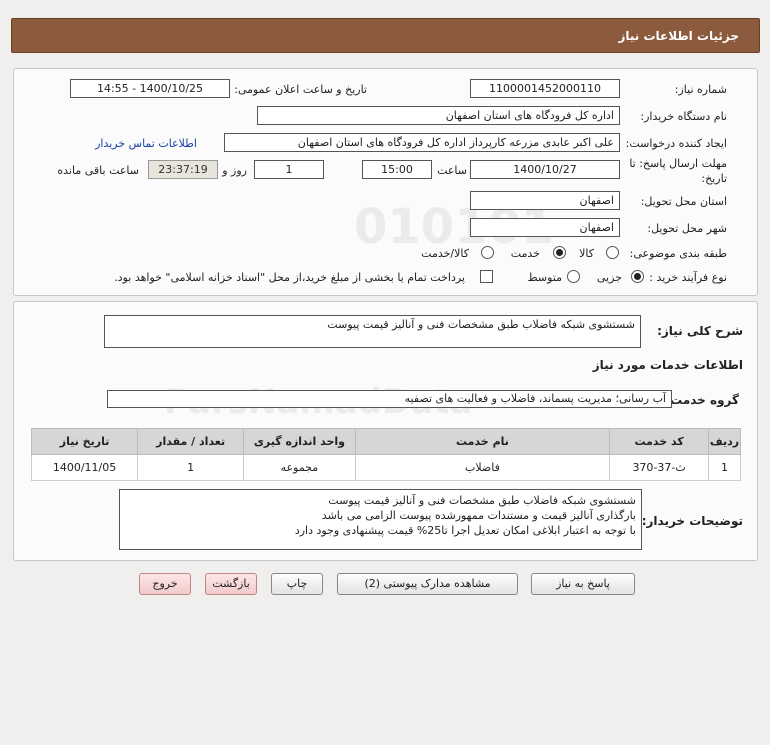 The width and height of the screenshot is (770, 745). I want to click on cell-need-date: 1400/11/05, so click(84, 467).